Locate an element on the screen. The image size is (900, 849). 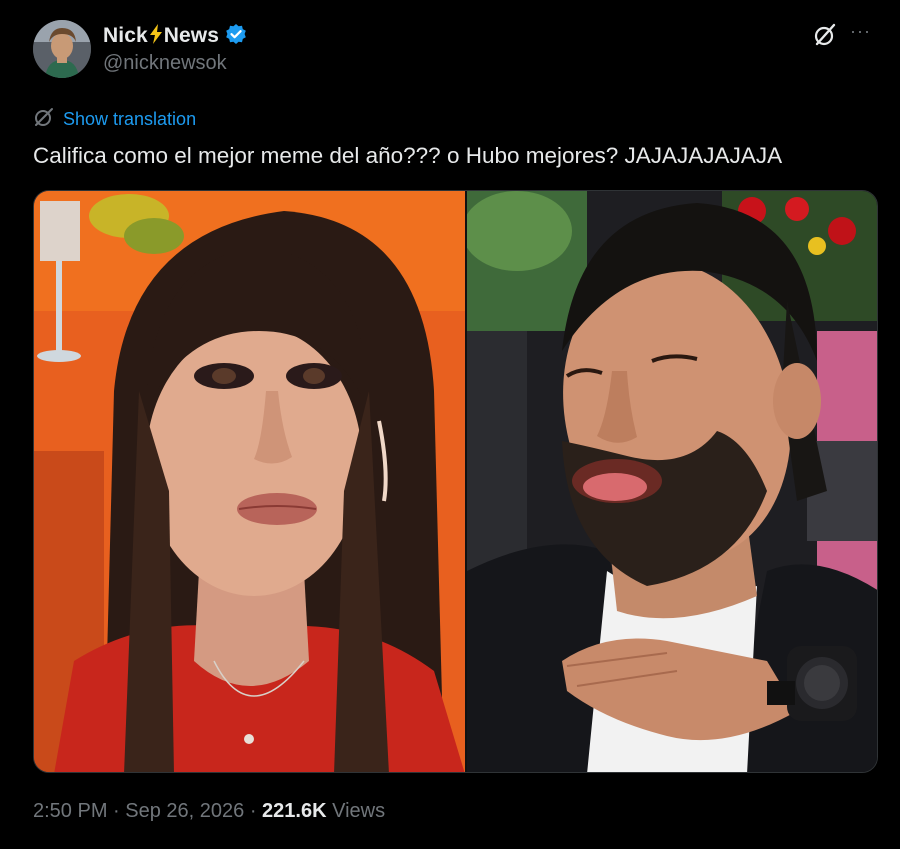
author-handle: @nicknewsok is located at coordinates (165, 63).